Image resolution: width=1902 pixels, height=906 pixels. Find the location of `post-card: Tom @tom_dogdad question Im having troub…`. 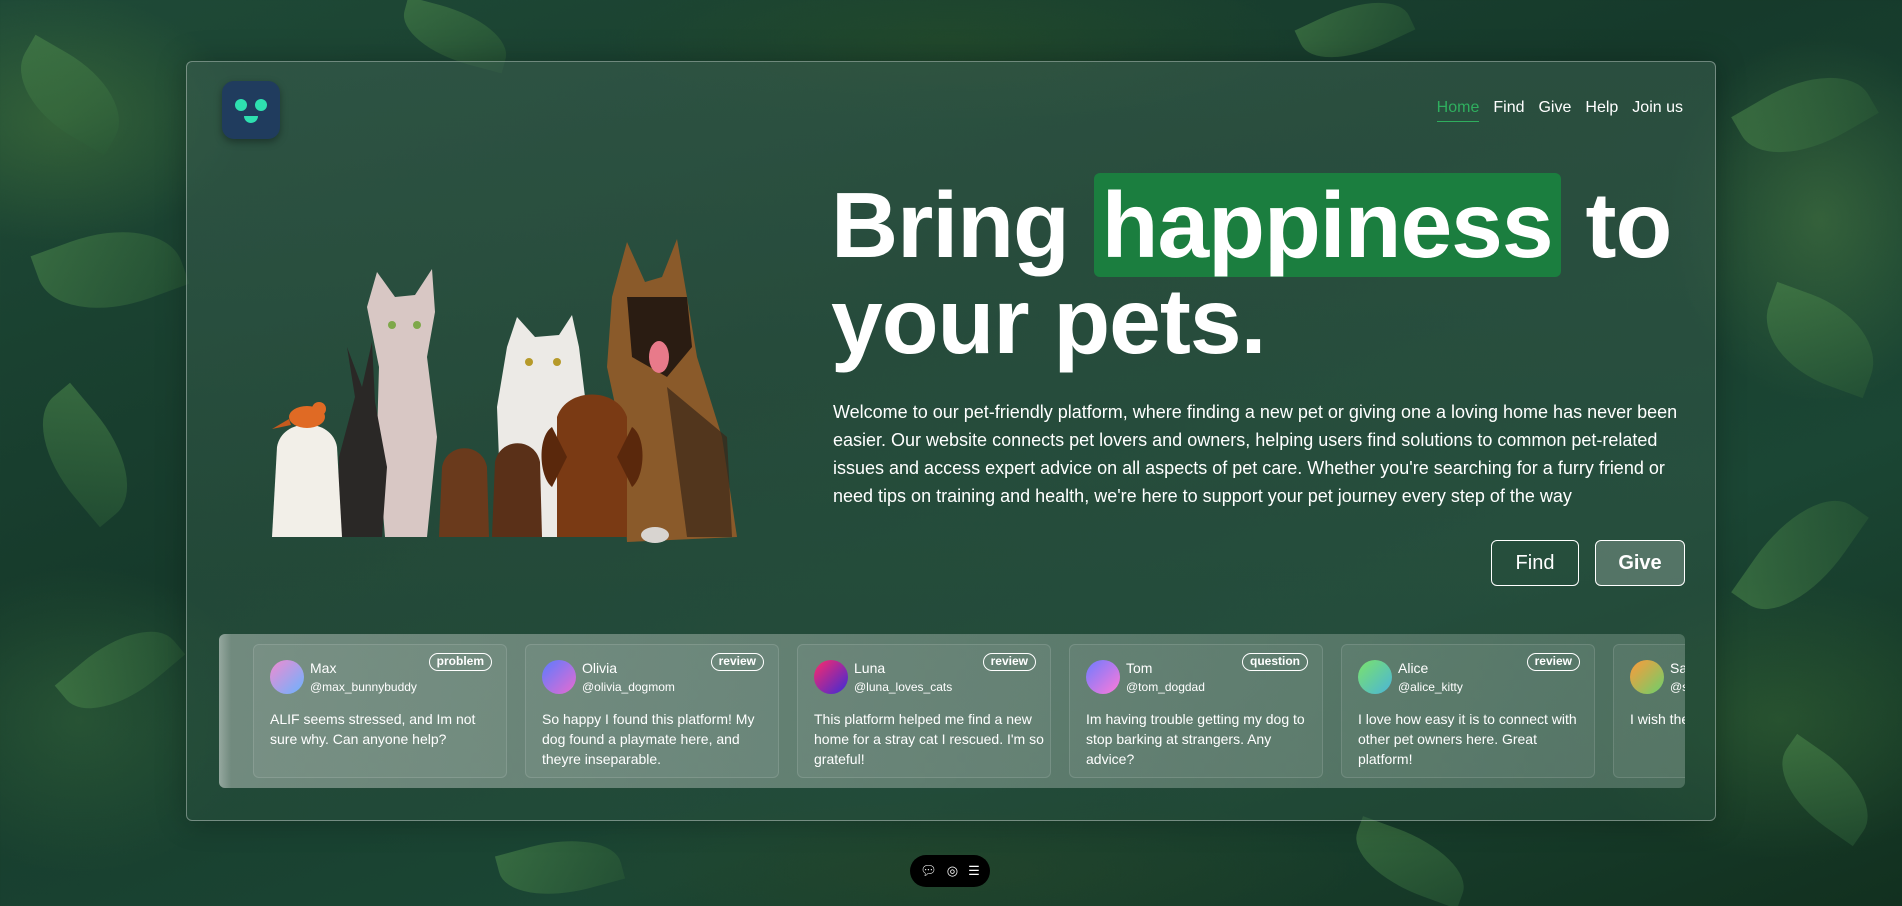

post-card: Tom @tom_dogdad question Im having troub… is located at coordinates (1196, 711).